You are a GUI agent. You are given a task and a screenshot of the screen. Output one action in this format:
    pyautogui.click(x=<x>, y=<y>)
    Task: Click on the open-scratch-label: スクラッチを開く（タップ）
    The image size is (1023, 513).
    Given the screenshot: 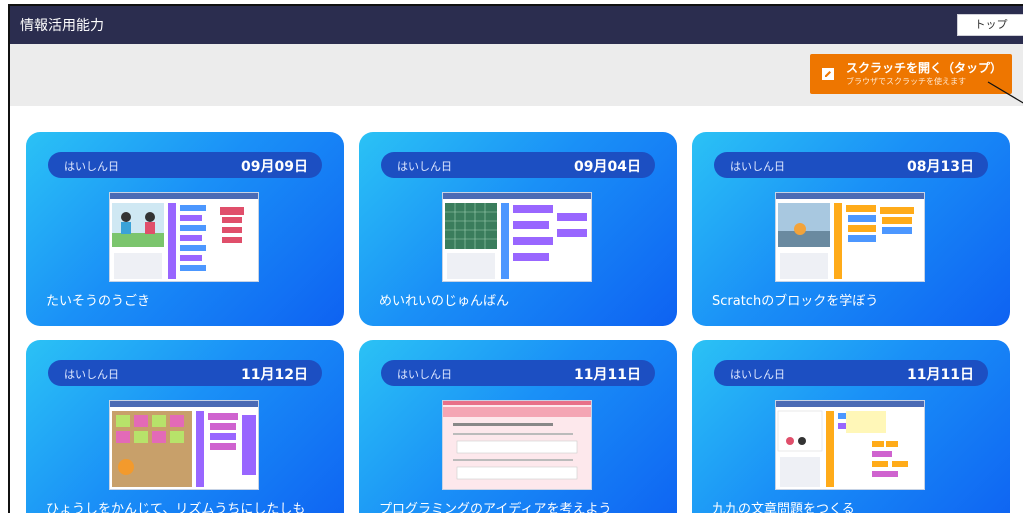 What is the action you would take?
    pyautogui.click(x=924, y=68)
    